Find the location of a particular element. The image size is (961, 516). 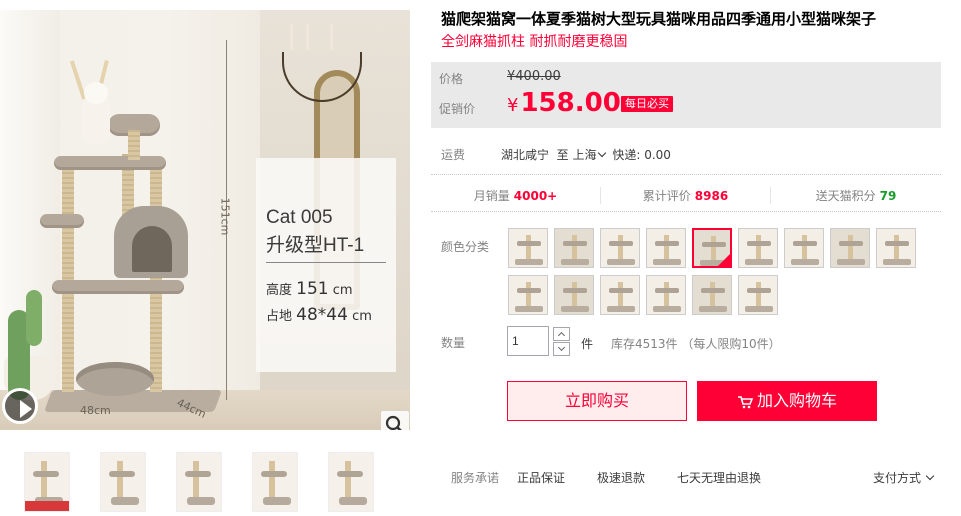

size-spec: 占地 48*44 cm is located at coordinates (326, 316).